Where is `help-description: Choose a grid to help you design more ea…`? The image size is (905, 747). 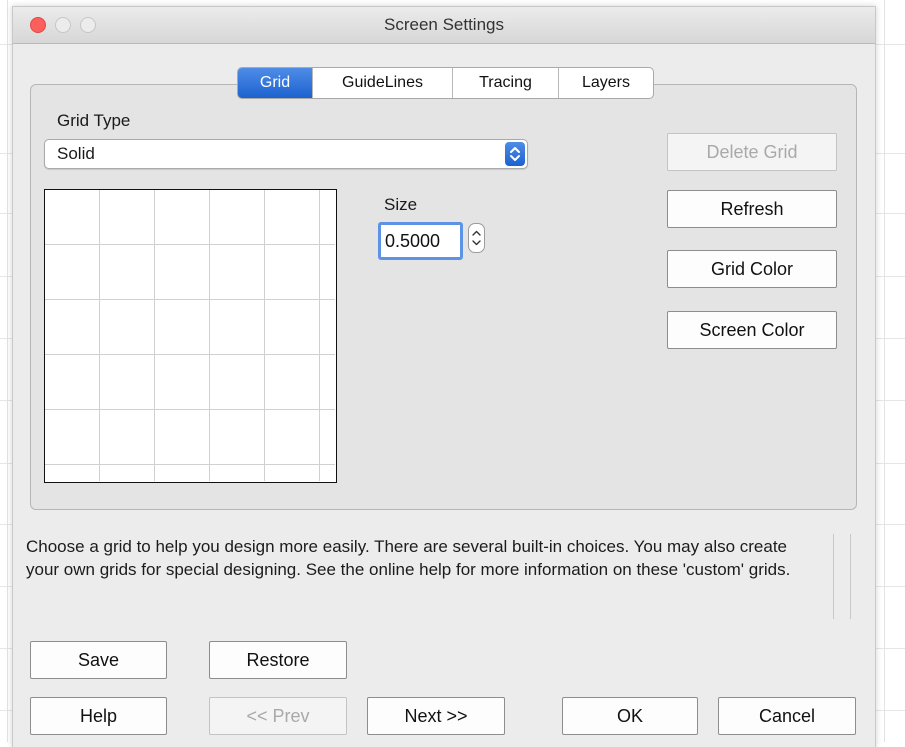 help-description: Choose a grid to help you design more ea… is located at coordinates (408, 558).